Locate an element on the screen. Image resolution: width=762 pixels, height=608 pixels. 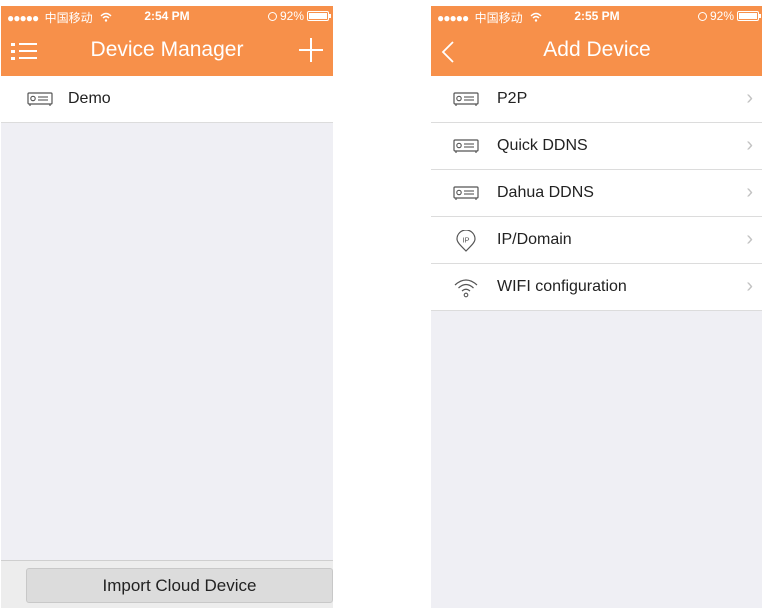
device-row-demo: Demo is located at coordinates (167, 99).